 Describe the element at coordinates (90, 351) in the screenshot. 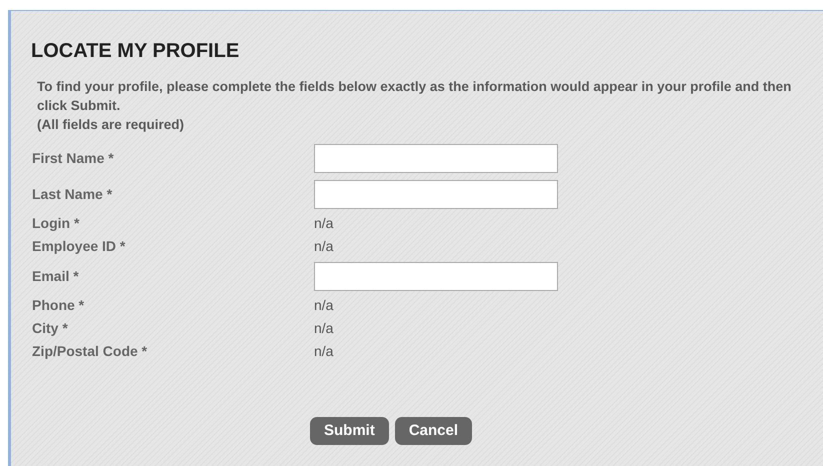

I see `field-label: Zip/Postal Code *` at that location.